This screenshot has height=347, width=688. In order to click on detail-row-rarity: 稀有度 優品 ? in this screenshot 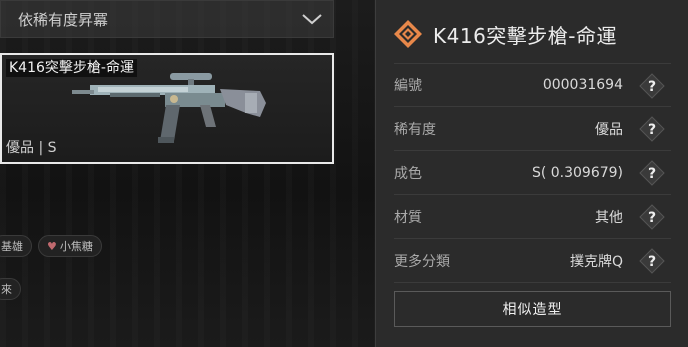, I will do `click(532, 129)`.